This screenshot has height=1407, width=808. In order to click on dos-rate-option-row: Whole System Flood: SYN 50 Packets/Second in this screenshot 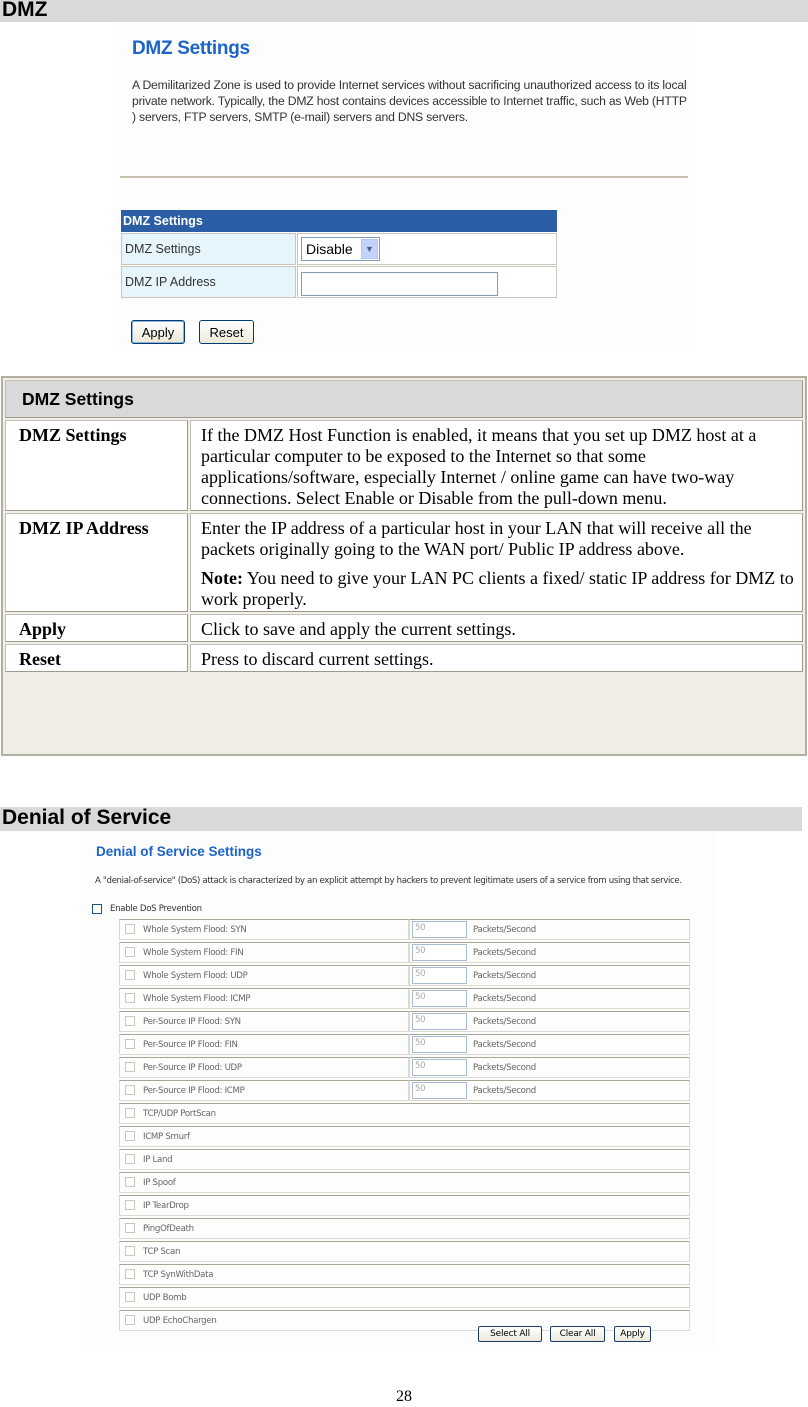, I will do `click(404, 929)`.